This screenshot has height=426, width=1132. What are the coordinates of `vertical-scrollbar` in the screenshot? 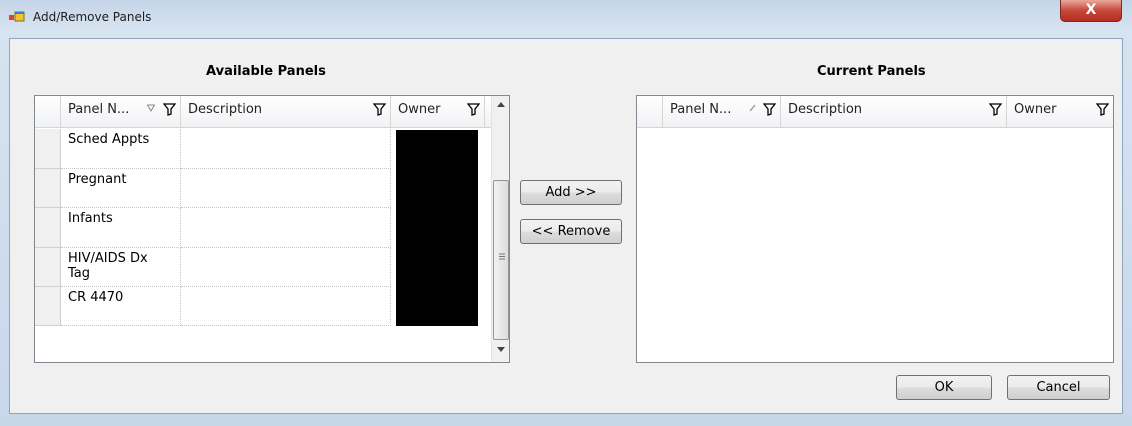 It's located at (500, 229).